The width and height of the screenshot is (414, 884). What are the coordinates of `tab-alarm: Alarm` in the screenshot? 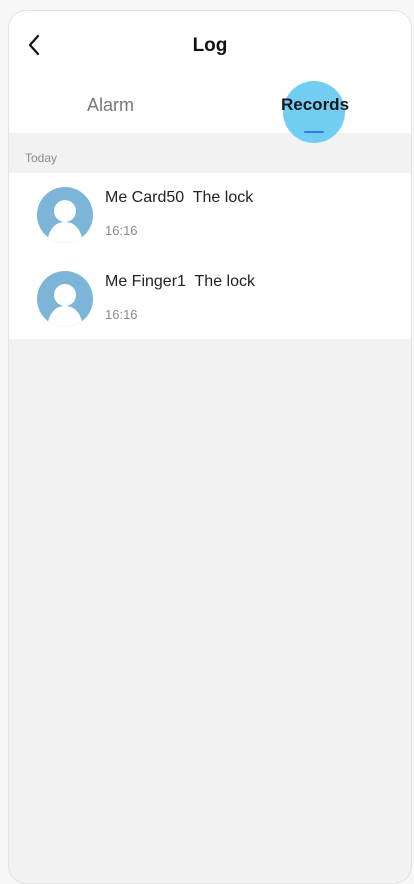 It's located at (110, 105).